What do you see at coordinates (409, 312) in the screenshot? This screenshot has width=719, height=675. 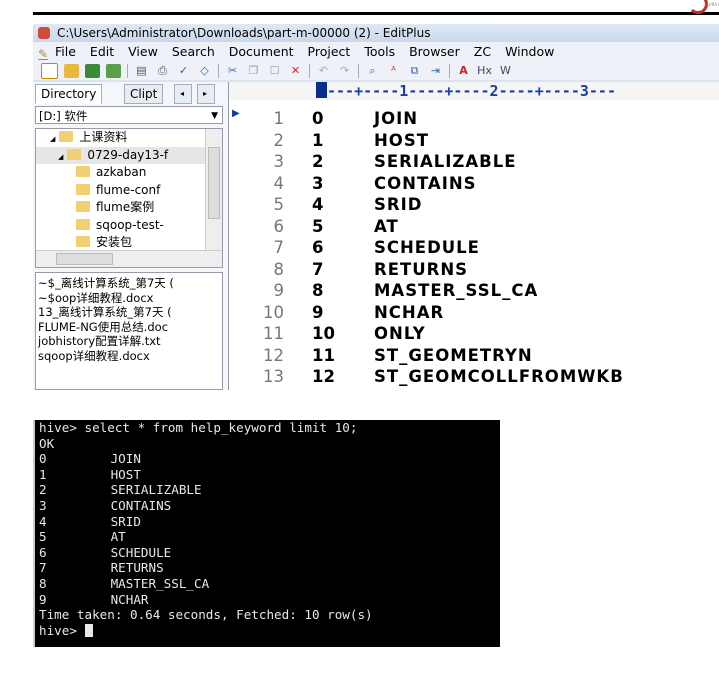 I see `line-keyword: NCHAR` at bounding box center [409, 312].